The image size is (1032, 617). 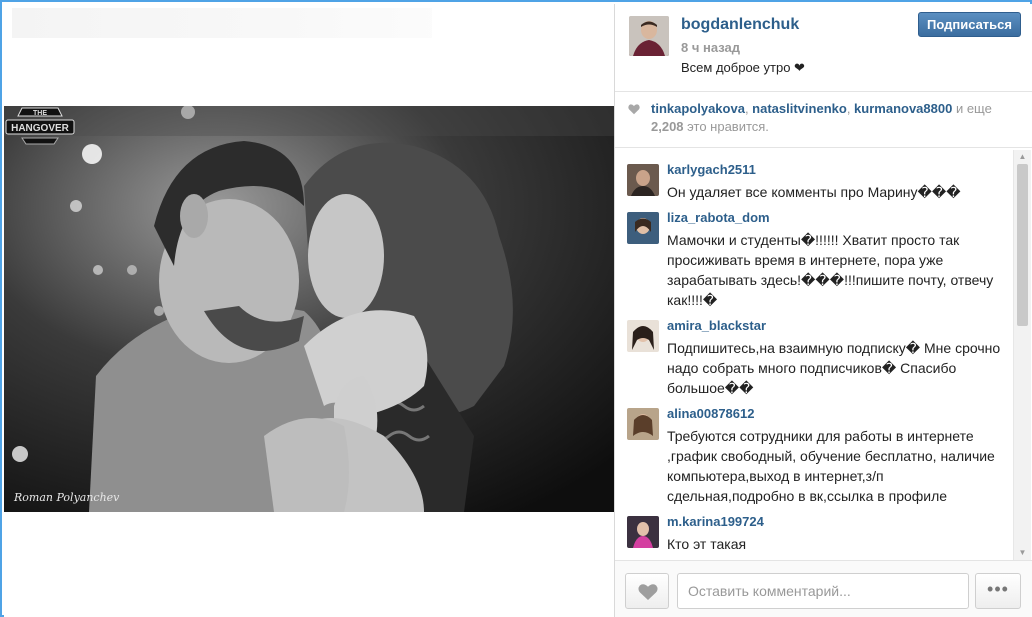 I want to click on comment-username: alina00878612, so click(x=710, y=413).